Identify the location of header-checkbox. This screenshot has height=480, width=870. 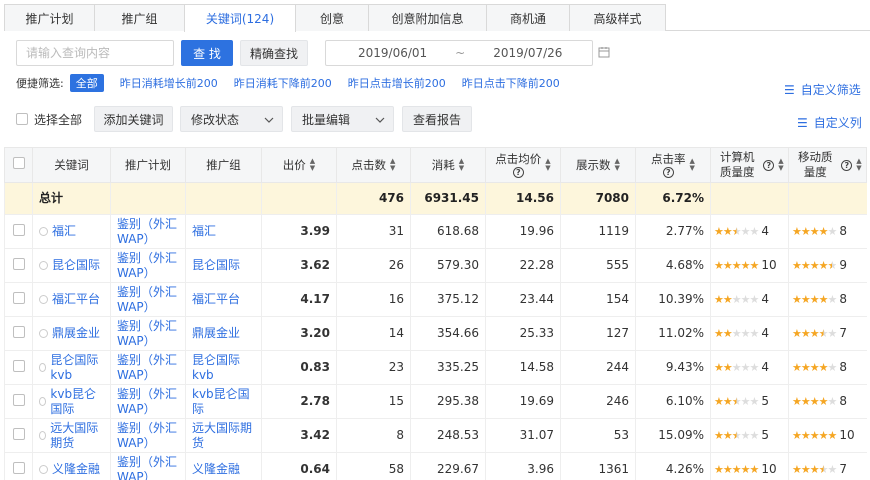
(18, 163).